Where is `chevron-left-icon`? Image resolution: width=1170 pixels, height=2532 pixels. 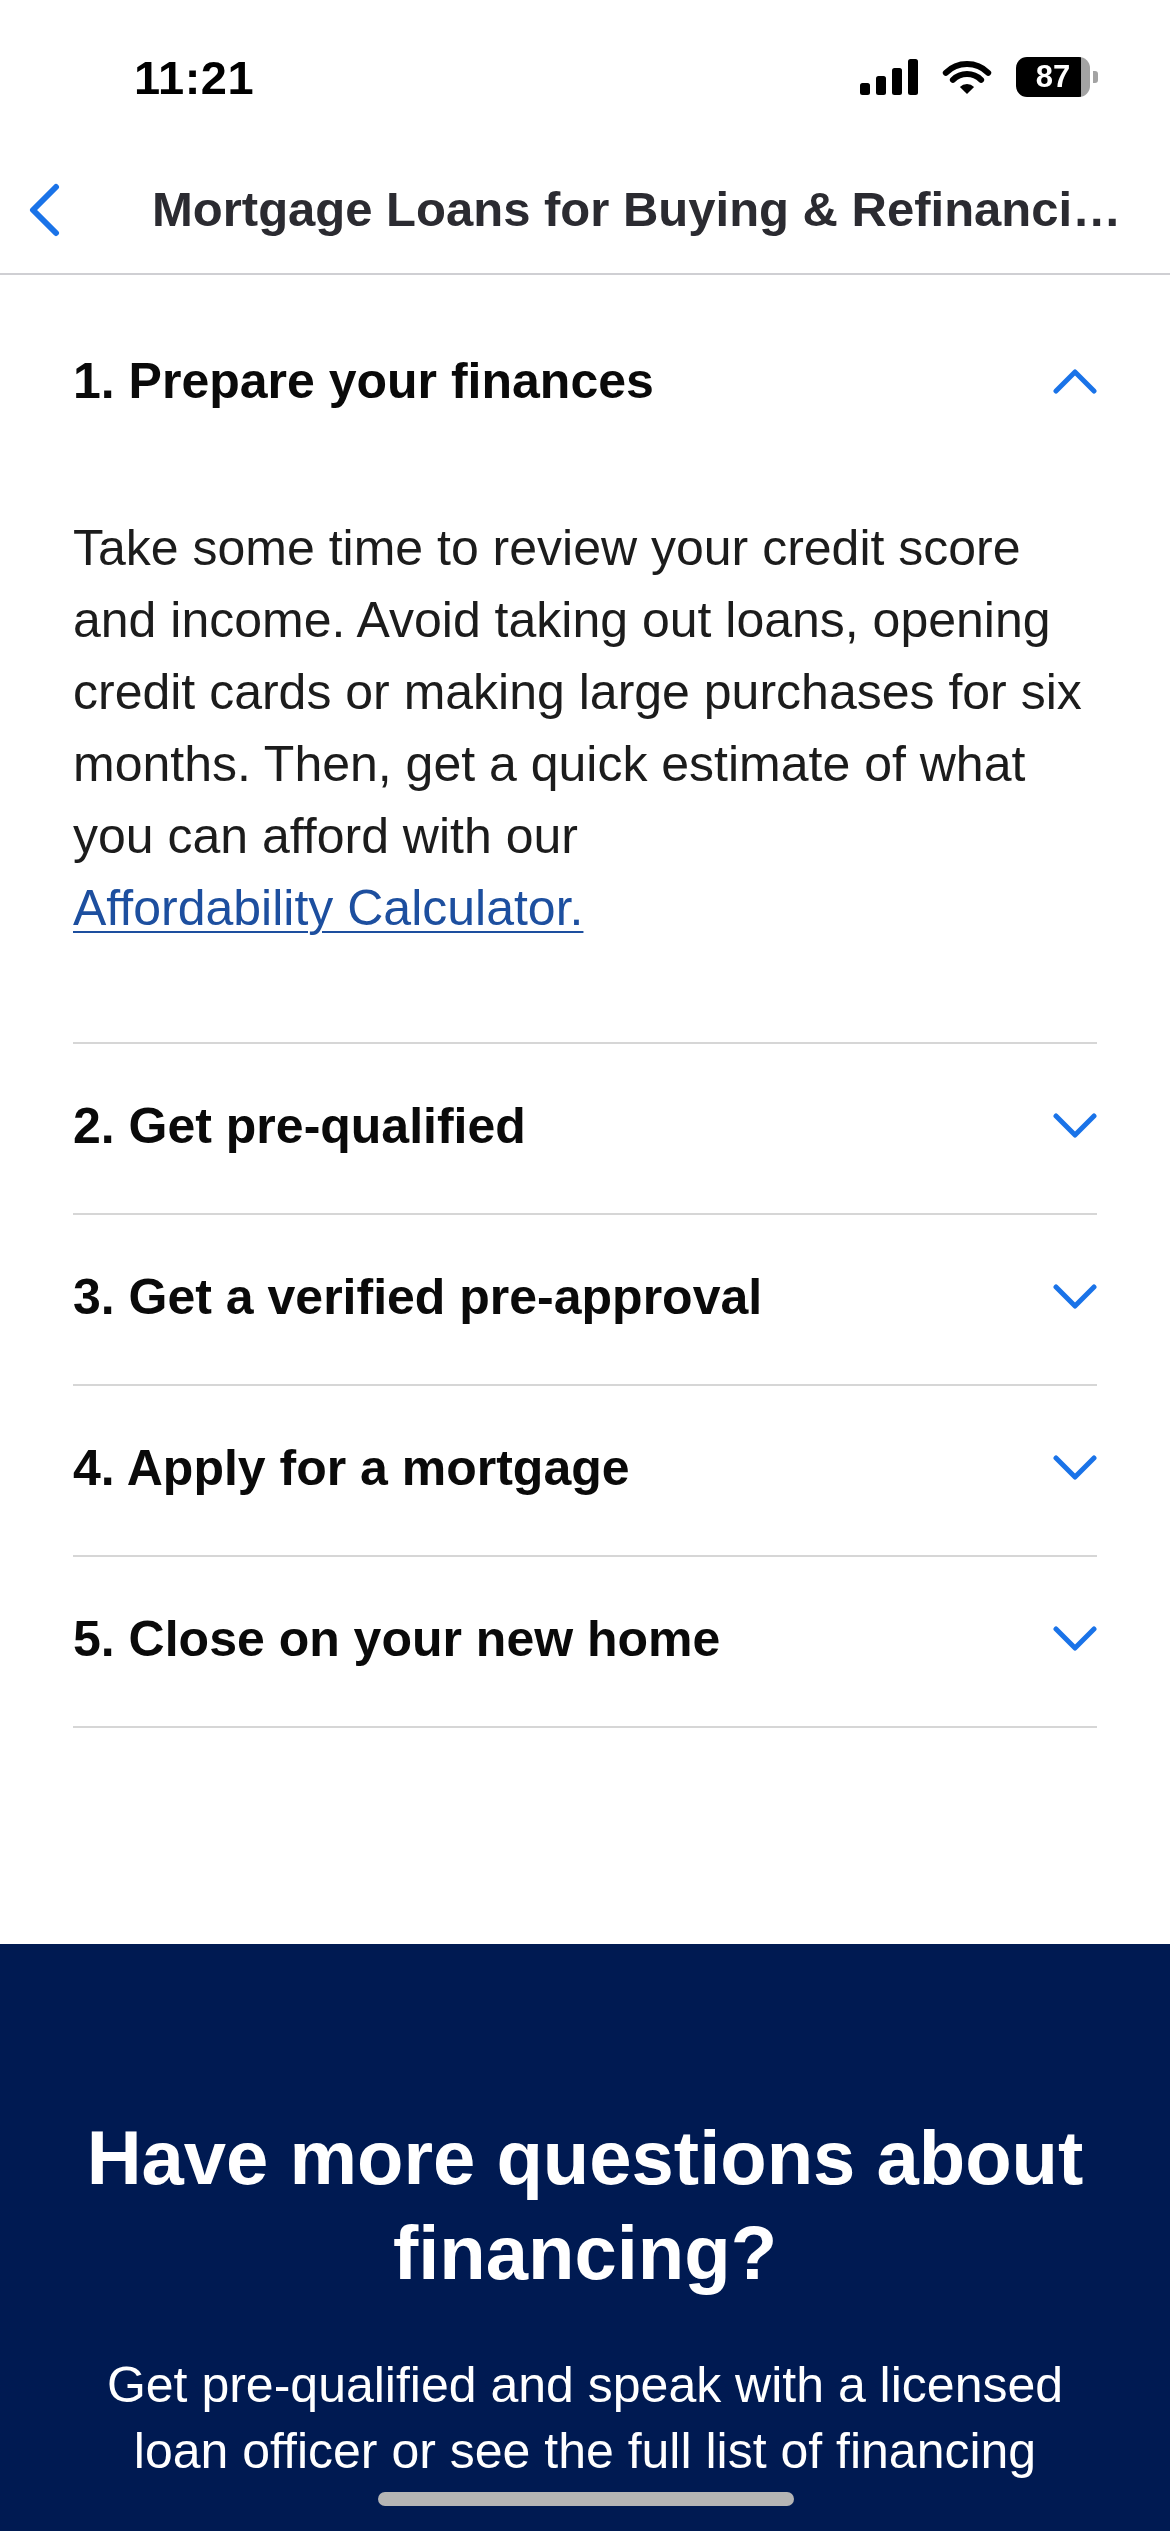
chevron-left-icon is located at coordinates (44, 209).